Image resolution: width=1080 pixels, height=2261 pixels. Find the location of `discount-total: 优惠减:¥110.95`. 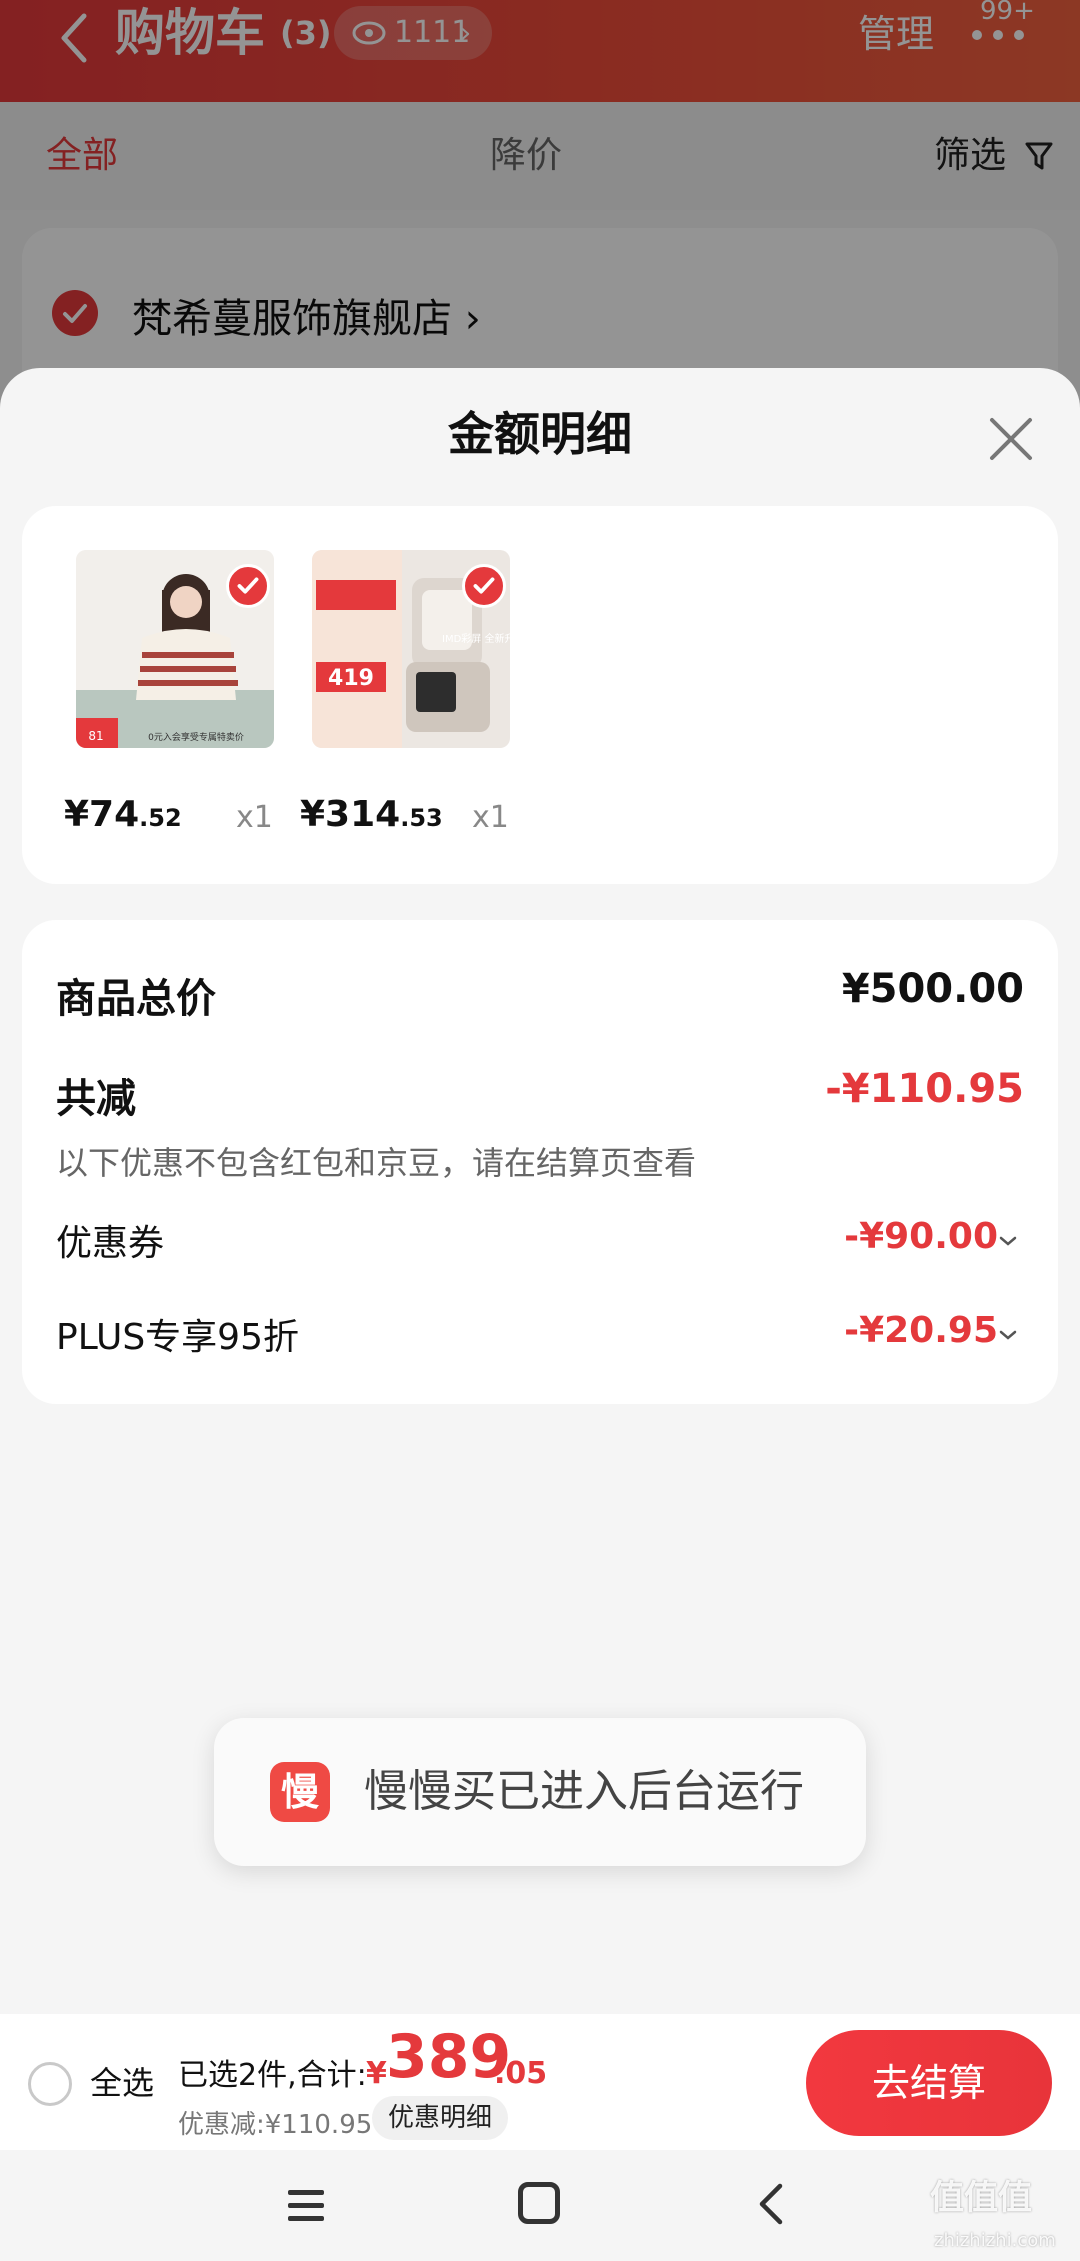

discount-total: 优惠减:¥110.95 is located at coordinates (275, 2125).